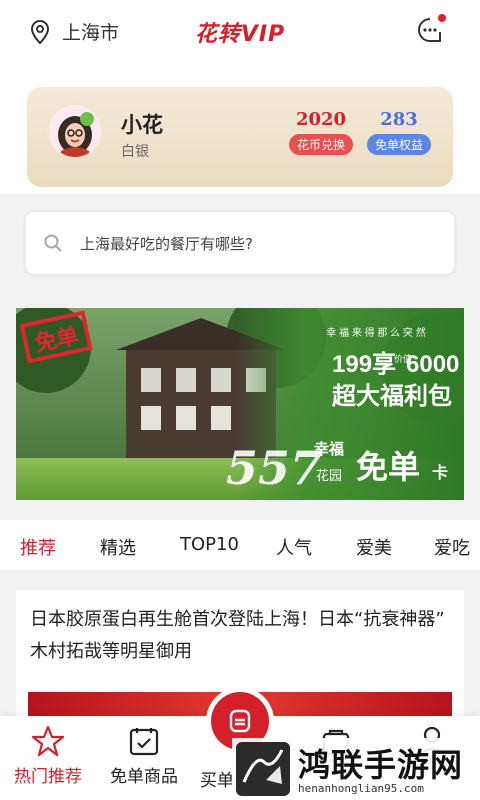 This screenshot has width=480, height=800. I want to click on watermark: 鸿联手游网 henanhonglian95.com, so click(356, 769).